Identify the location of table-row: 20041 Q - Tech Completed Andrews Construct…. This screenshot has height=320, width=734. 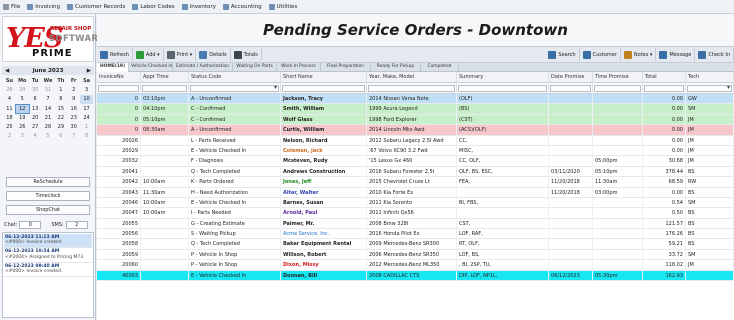
(415, 172).